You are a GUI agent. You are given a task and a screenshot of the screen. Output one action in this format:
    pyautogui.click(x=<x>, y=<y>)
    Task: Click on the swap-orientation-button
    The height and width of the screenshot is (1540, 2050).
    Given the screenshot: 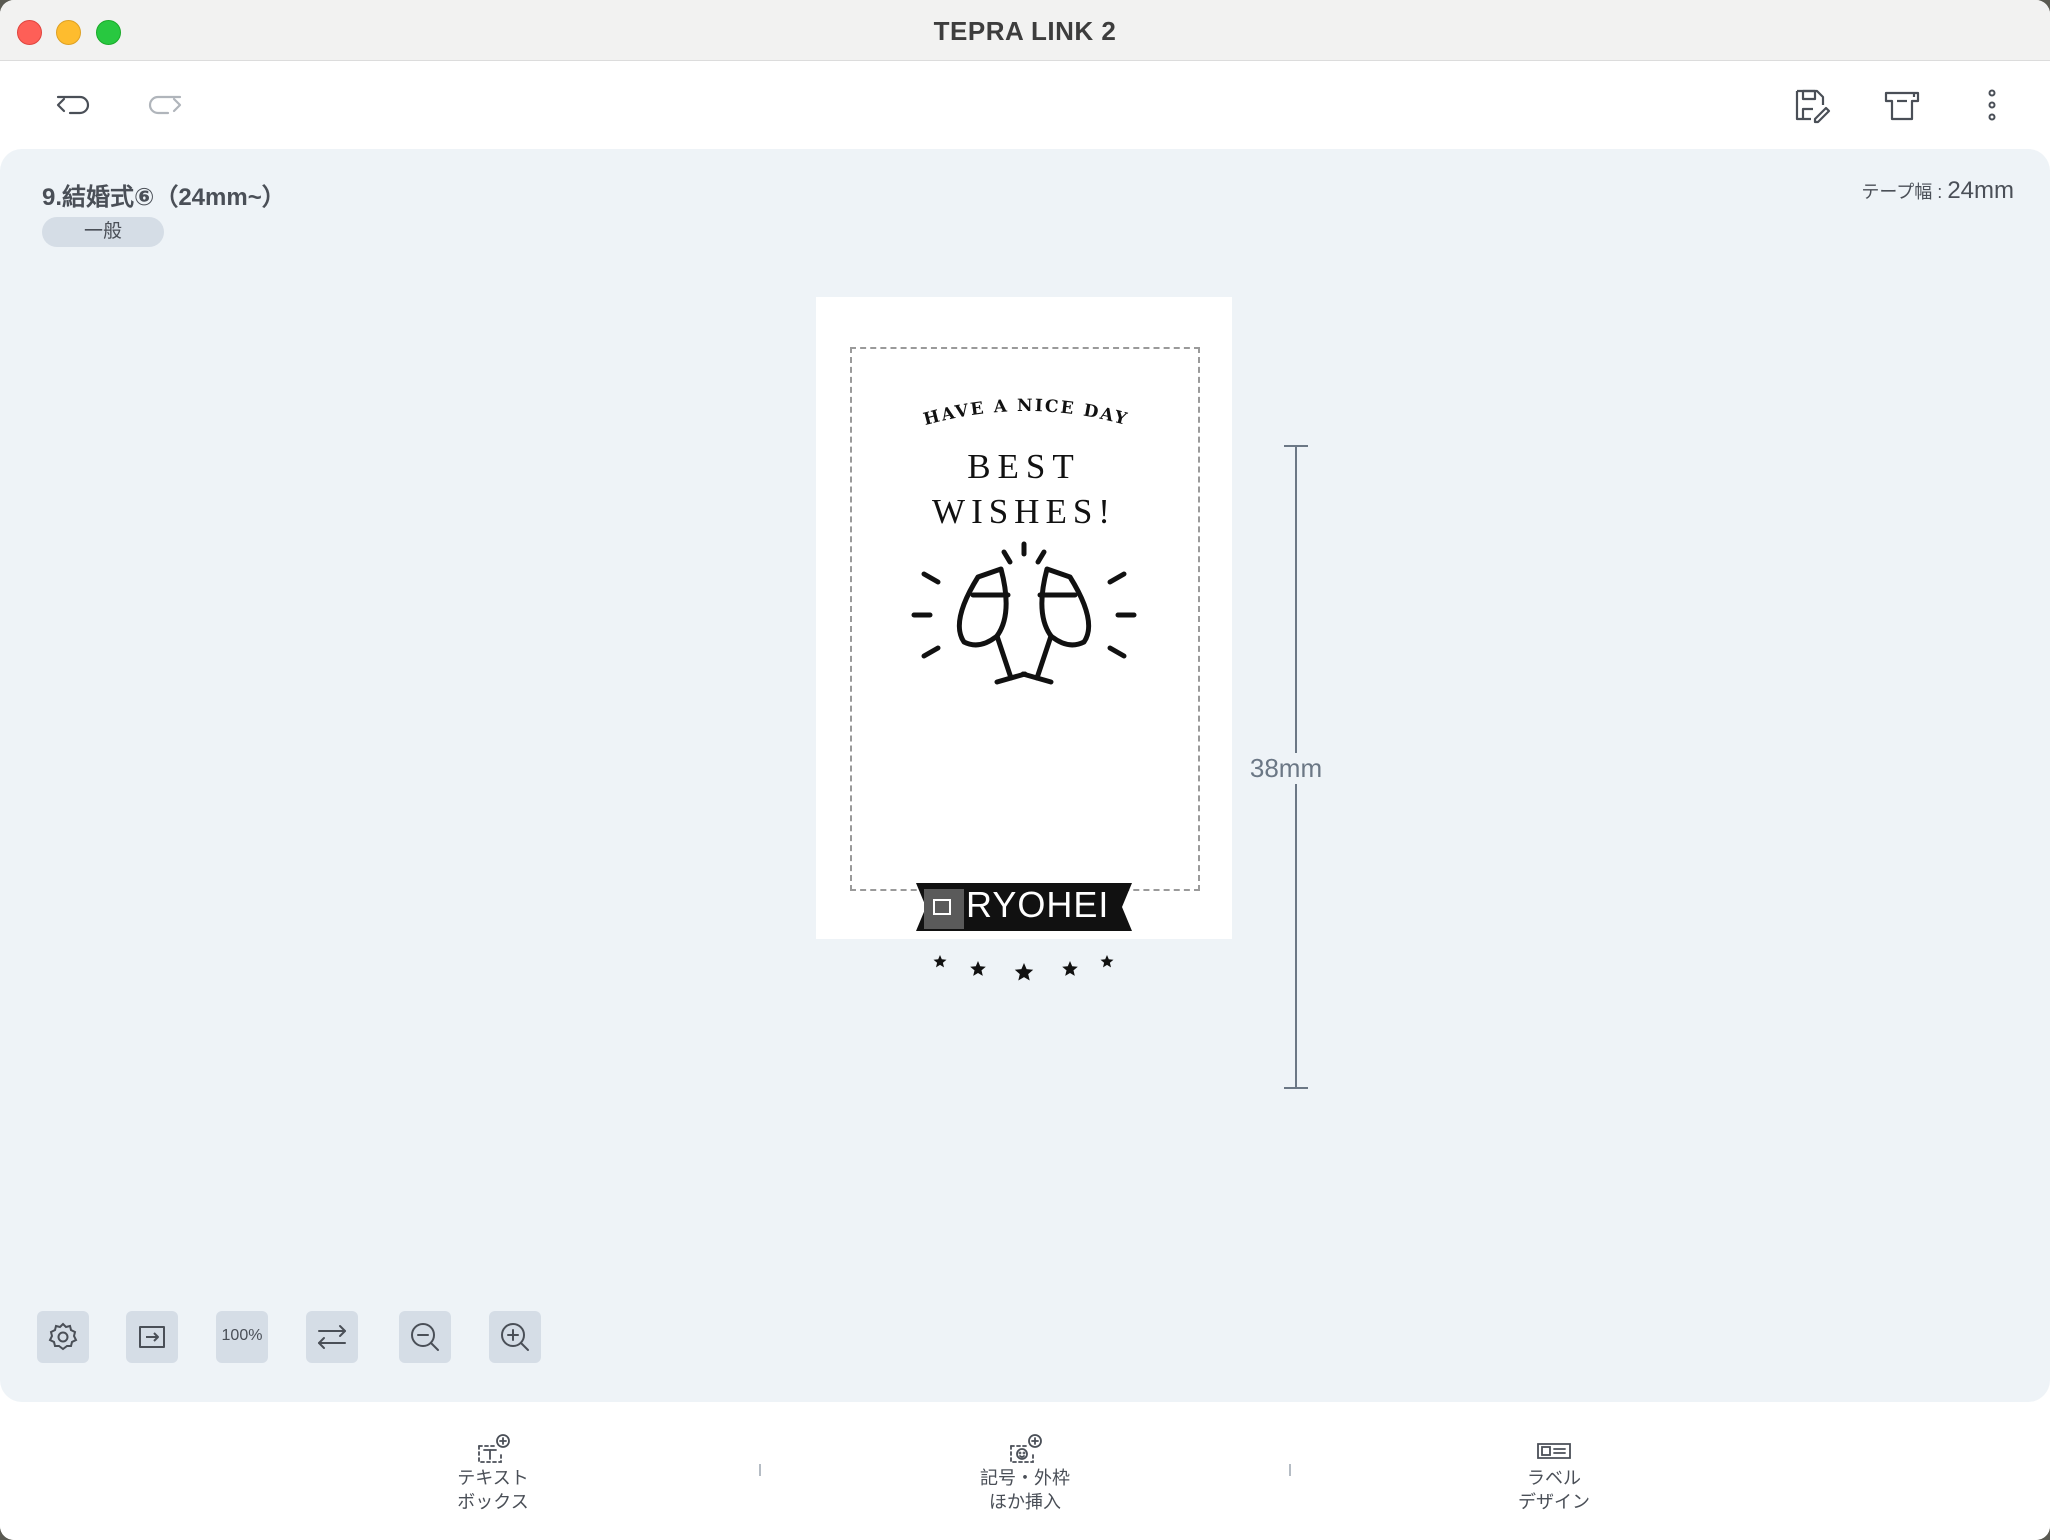 What is the action you would take?
    pyautogui.click(x=332, y=1337)
    